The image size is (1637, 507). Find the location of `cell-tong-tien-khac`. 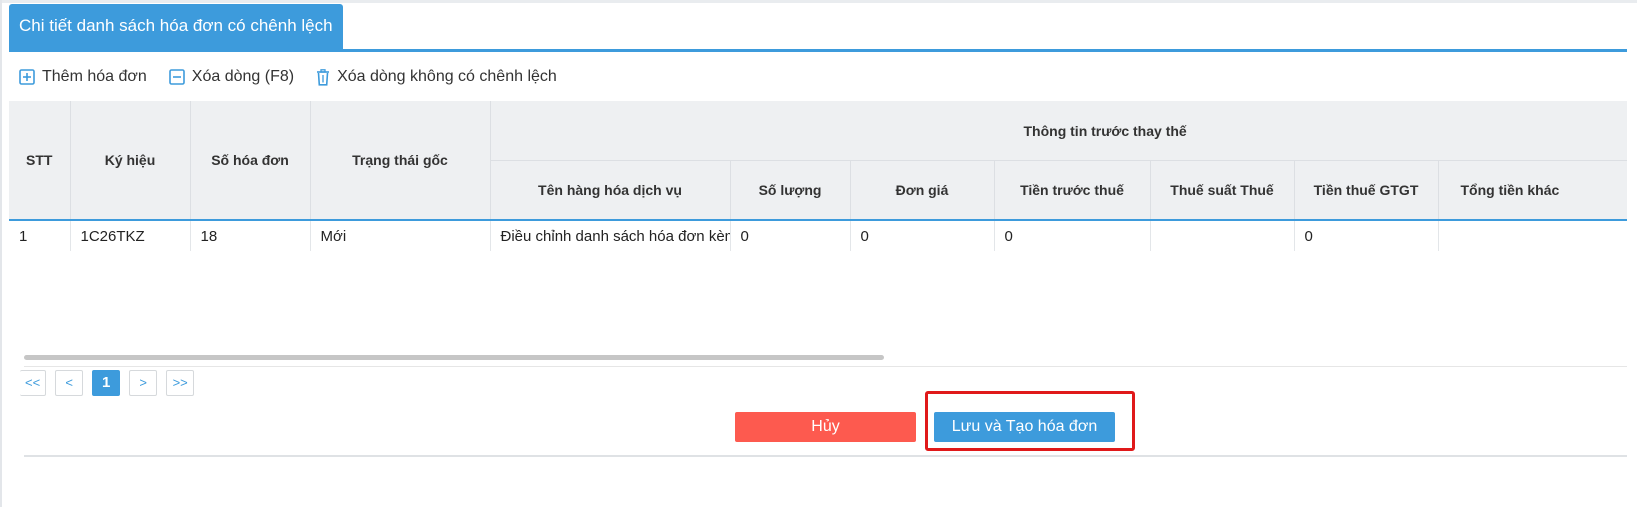

cell-tong-tien-khac is located at coordinates (1532, 235).